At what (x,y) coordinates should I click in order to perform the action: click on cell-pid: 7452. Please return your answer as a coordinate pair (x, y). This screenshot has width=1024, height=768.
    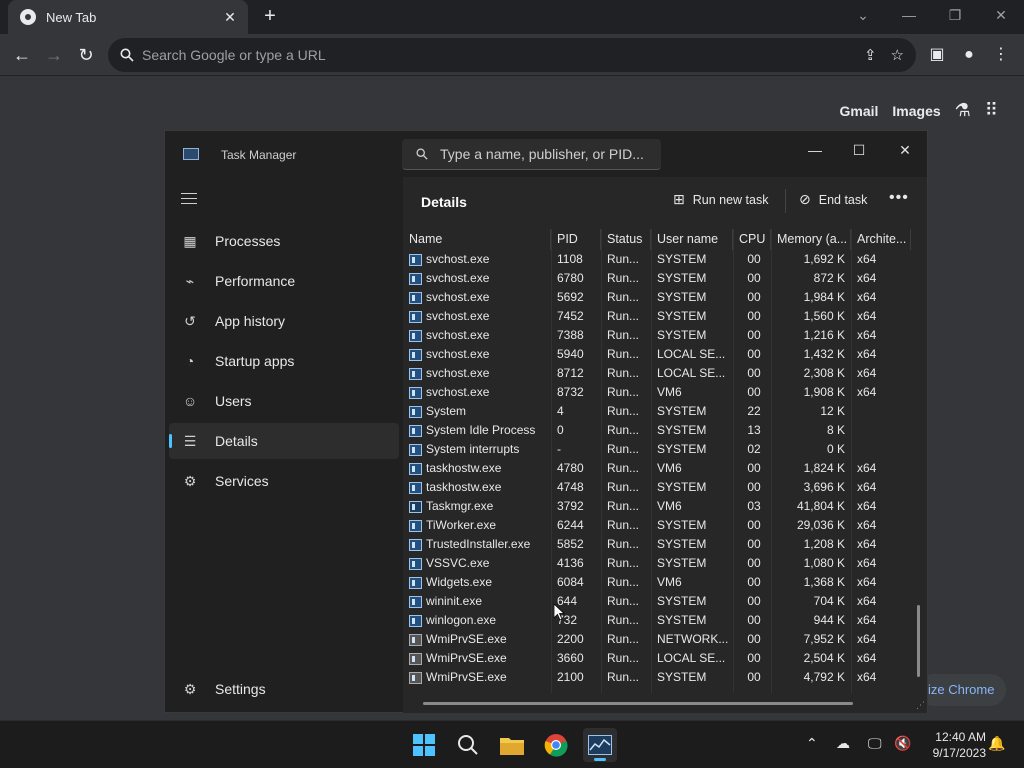
    Looking at the image, I should click on (570, 316).